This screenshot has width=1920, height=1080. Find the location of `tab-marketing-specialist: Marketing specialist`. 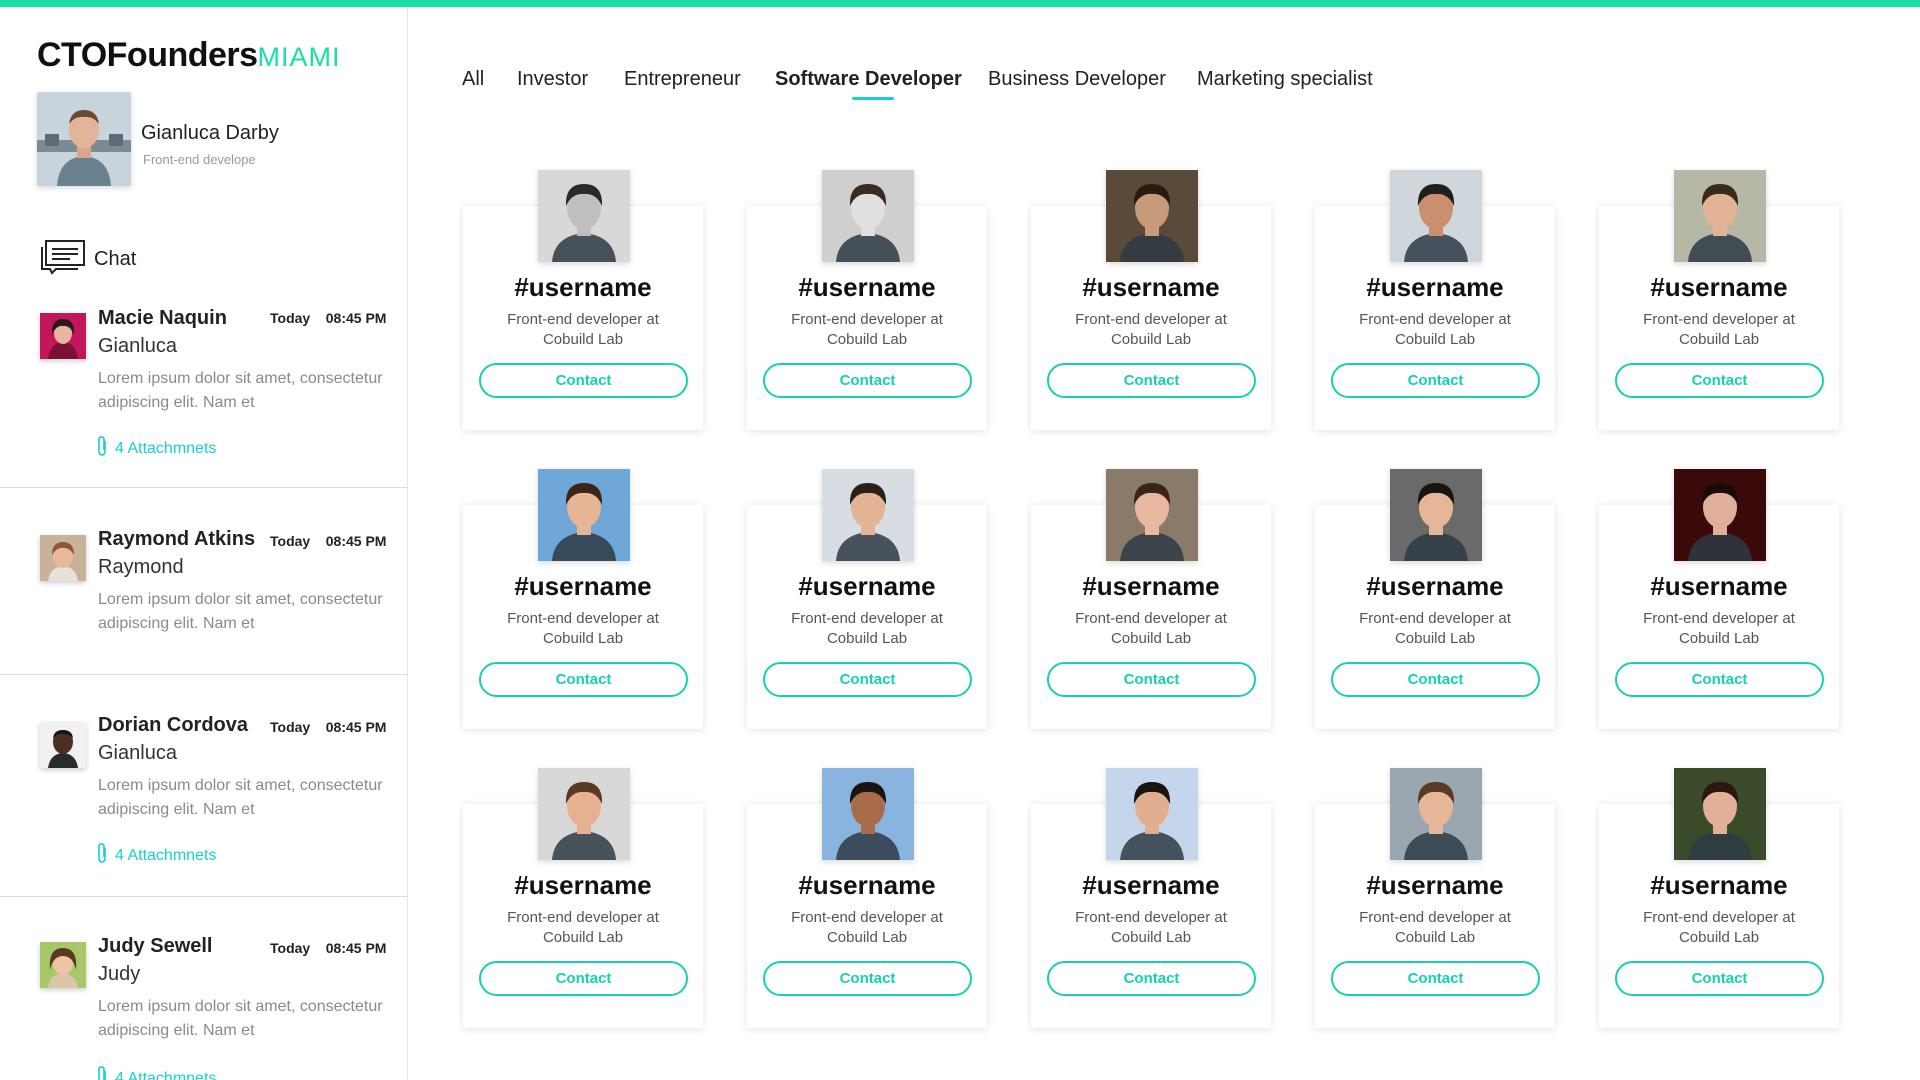

tab-marketing-specialist: Marketing specialist is located at coordinates (1285, 79).